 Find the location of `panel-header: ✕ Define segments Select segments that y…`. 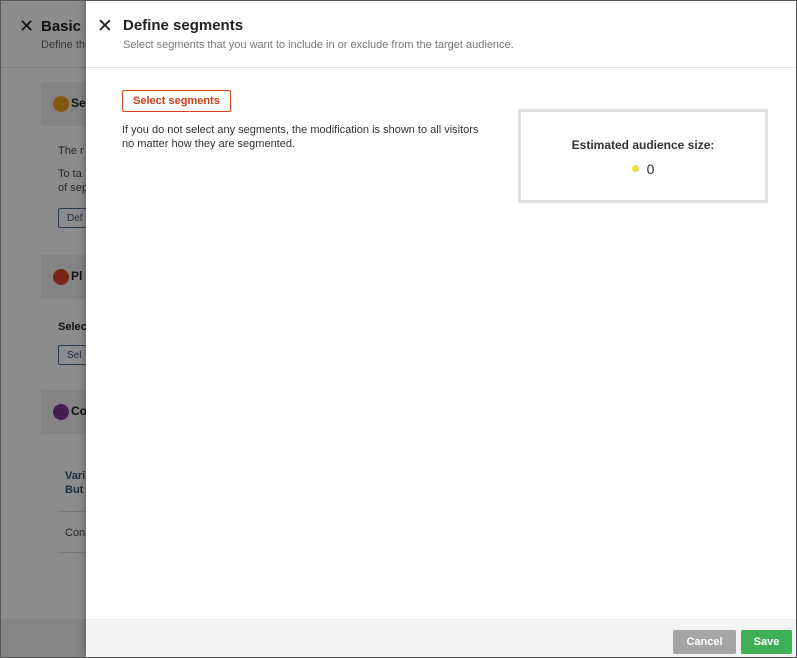

panel-header: ✕ Define segments Select segments that y… is located at coordinates (441, 34).